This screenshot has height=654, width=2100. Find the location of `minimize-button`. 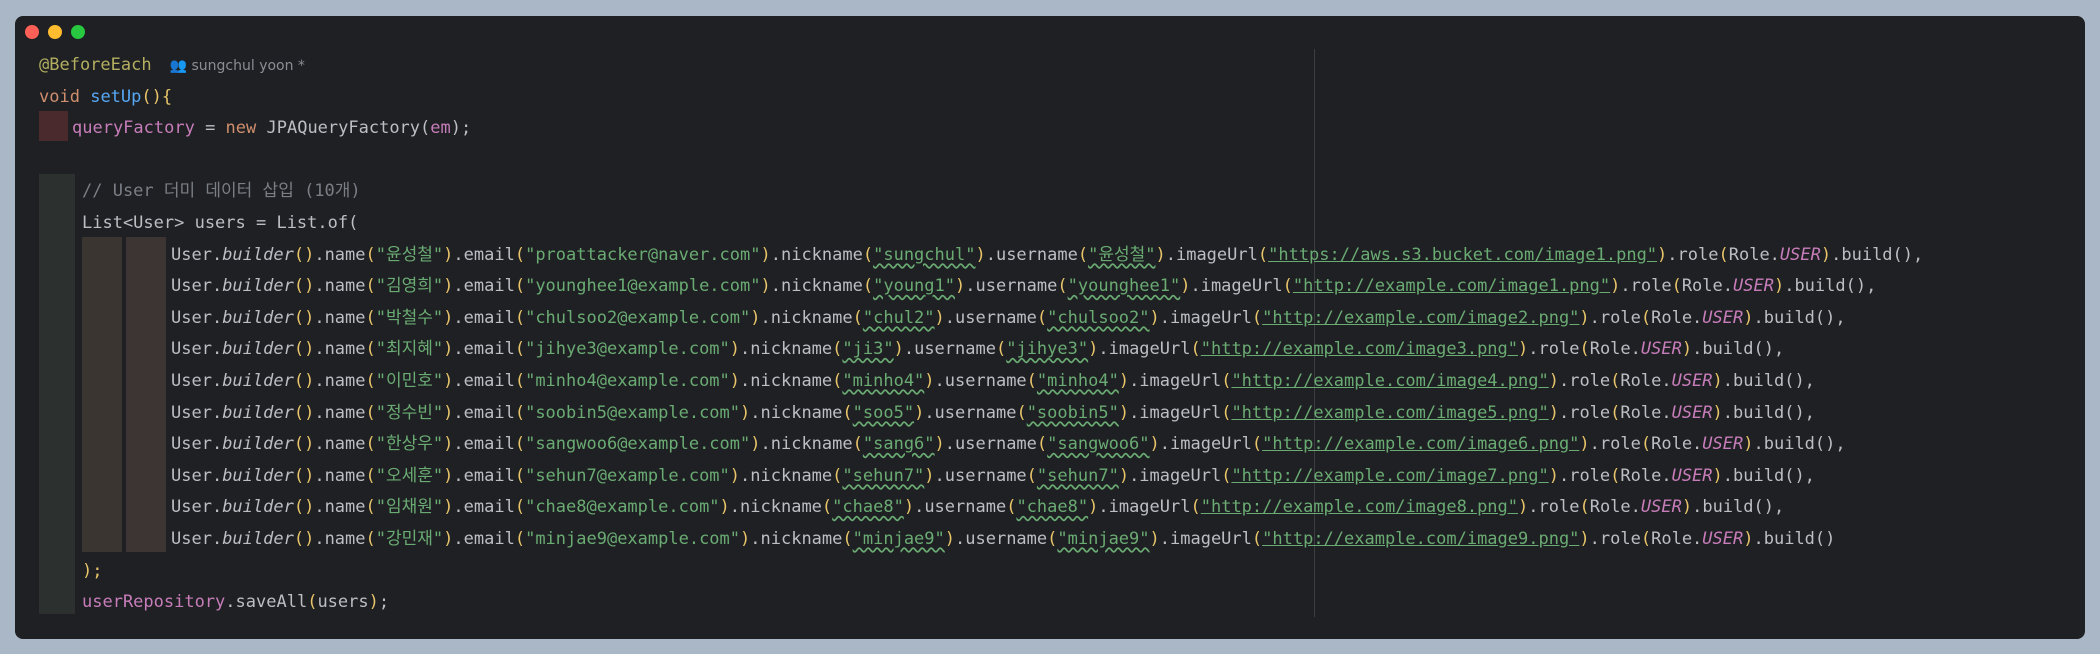

minimize-button is located at coordinates (55, 32).